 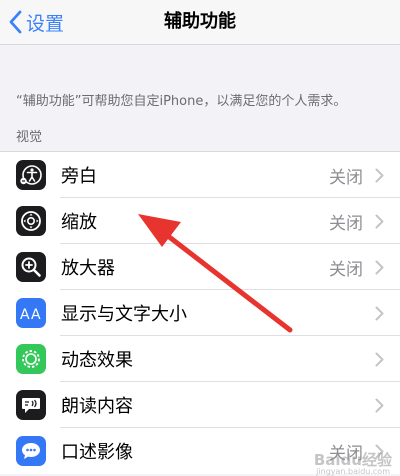 I want to click on motion-icon, so click(x=31, y=359).